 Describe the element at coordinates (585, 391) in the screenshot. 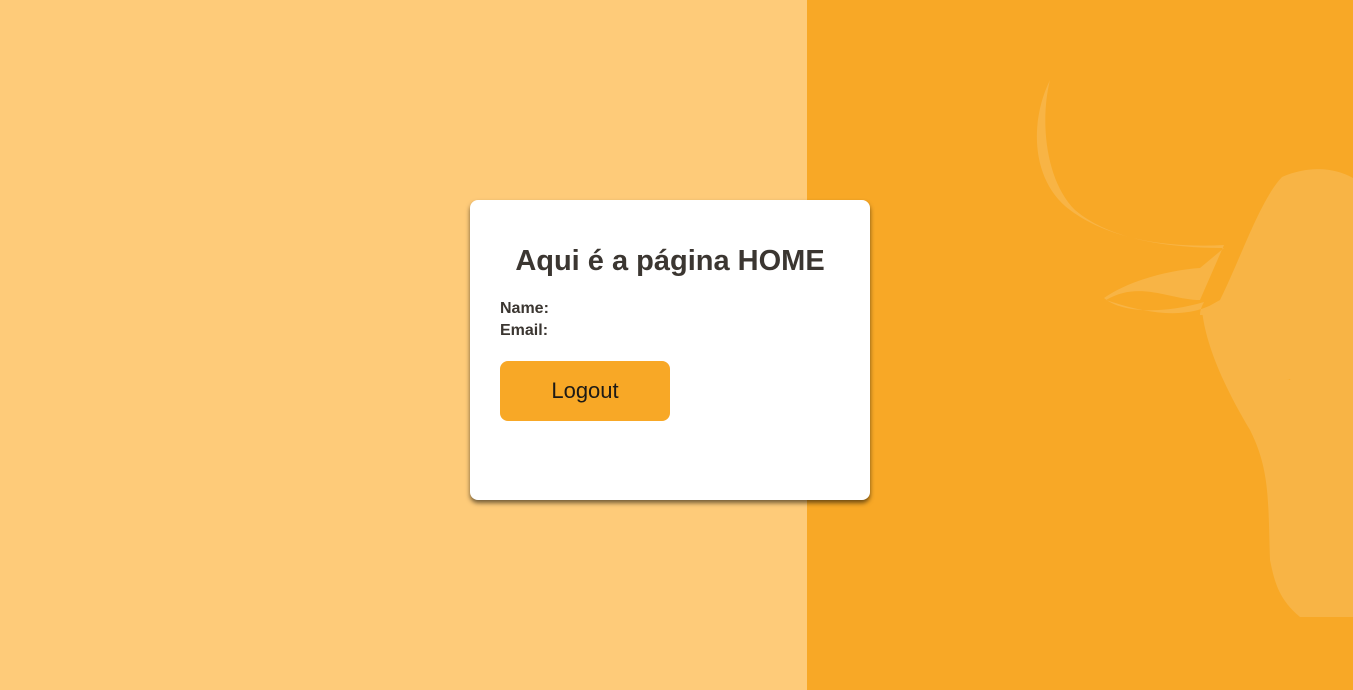

I see `logout-button: Logout` at that location.